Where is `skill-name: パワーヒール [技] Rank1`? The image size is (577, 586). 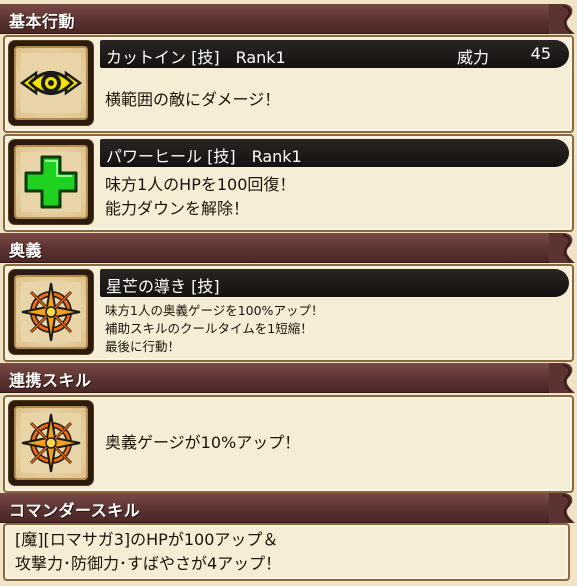 skill-name: パワーヒール [技] Rank1 is located at coordinates (204, 156).